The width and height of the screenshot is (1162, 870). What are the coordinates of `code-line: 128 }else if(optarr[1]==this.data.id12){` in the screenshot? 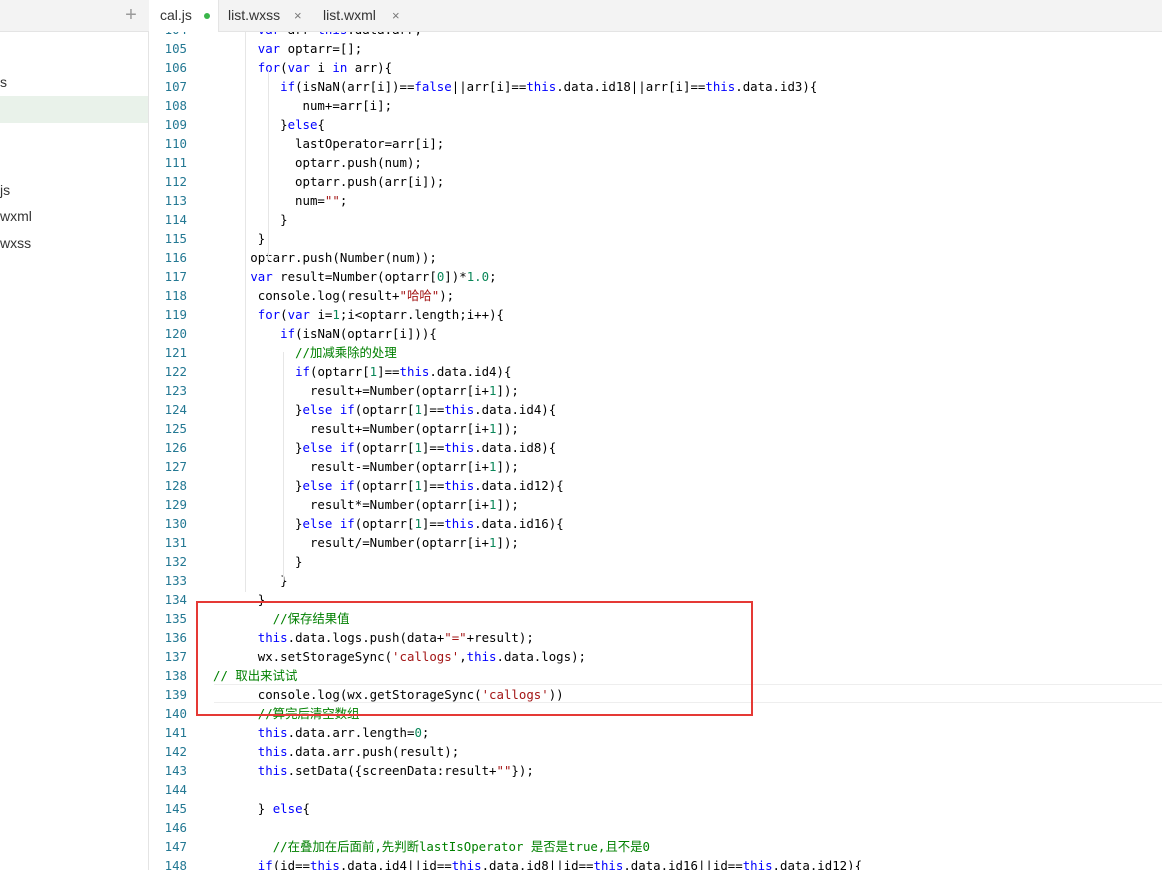 It's located at (655, 485).